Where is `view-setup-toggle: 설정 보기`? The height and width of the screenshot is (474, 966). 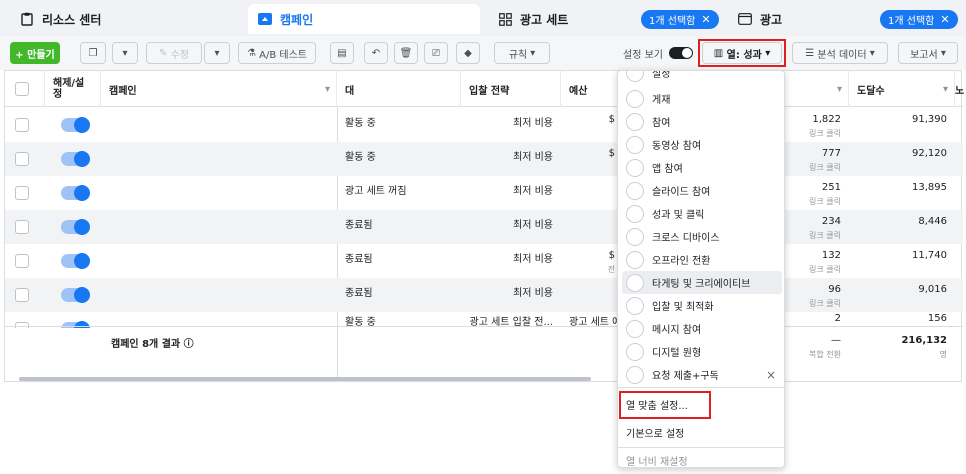 view-setup-toggle: 설정 보기 is located at coordinates (658, 53).